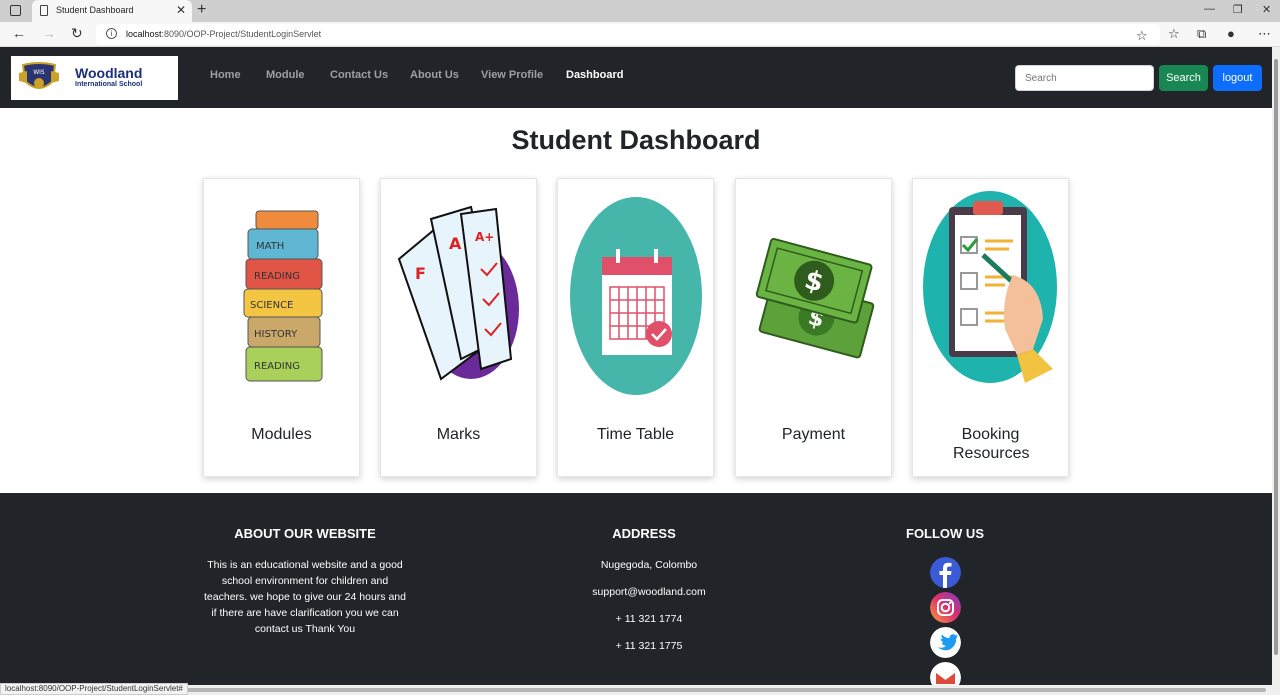  What do you see at coordinates (44, 10) in the screenshot?
I see `page-icon` at bounding box center [44, 10].